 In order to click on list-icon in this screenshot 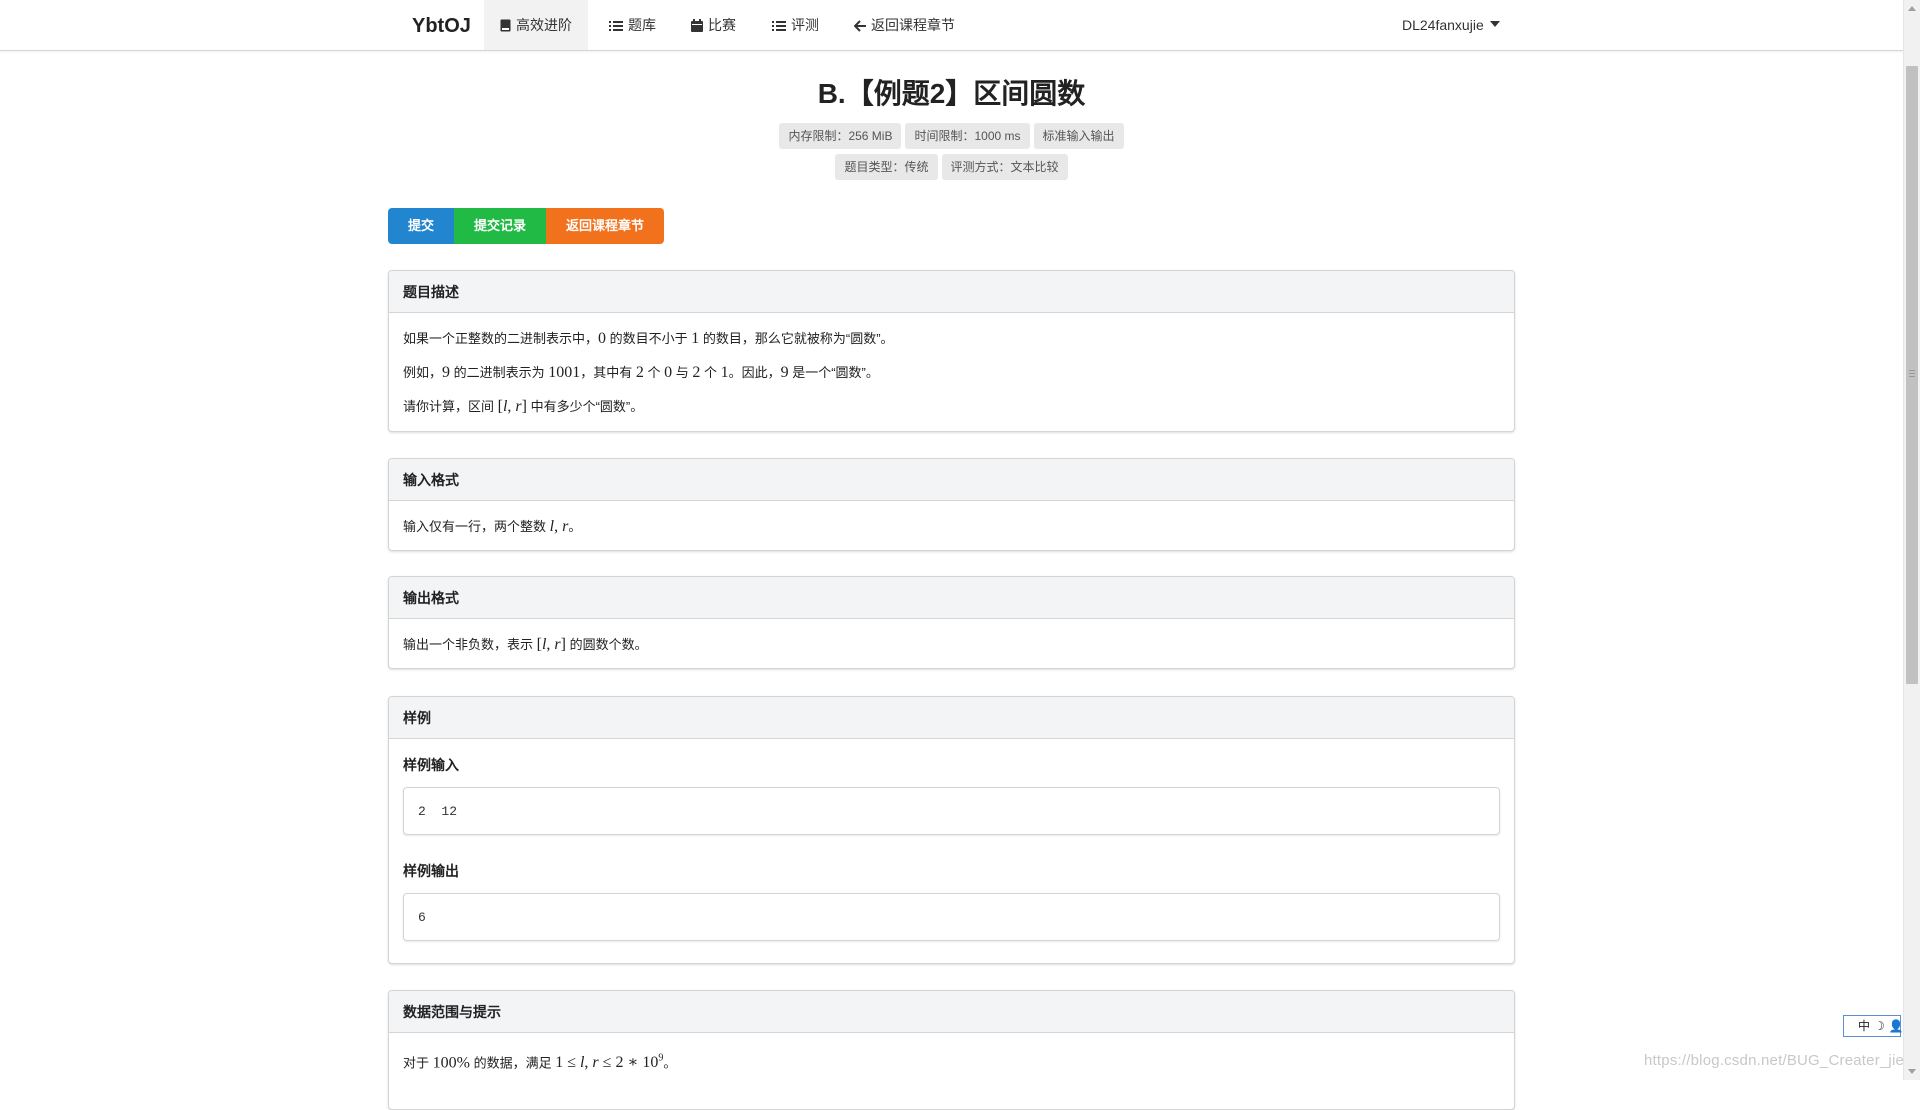, I will do `click(616, 26)`.